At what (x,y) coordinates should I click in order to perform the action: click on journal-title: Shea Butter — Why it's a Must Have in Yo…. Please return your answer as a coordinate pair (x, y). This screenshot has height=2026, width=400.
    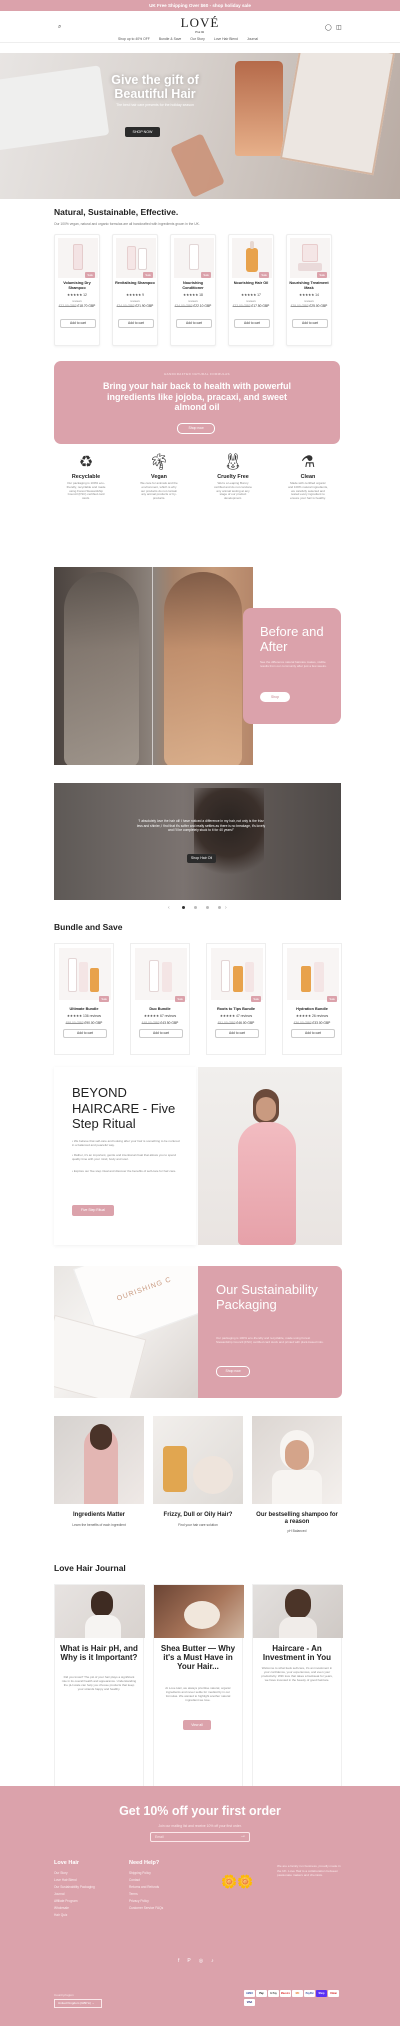
    Looking at the image, I should click on (198, 1657).